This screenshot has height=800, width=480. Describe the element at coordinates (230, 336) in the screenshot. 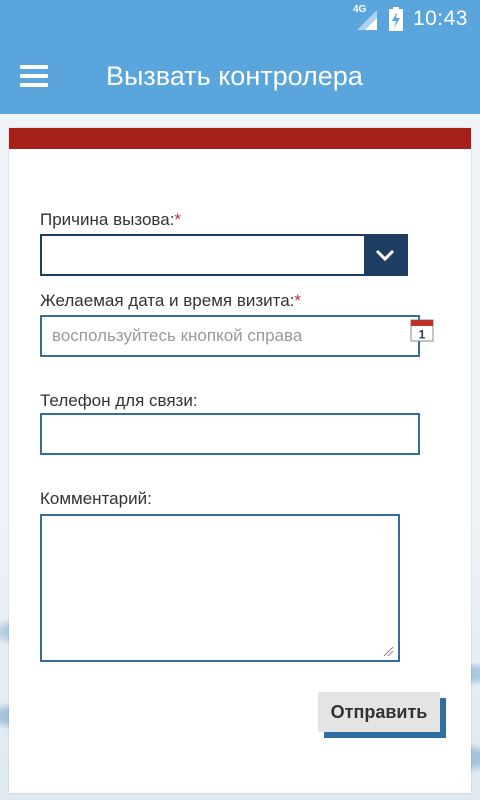

I see `datetime-input` at that location.